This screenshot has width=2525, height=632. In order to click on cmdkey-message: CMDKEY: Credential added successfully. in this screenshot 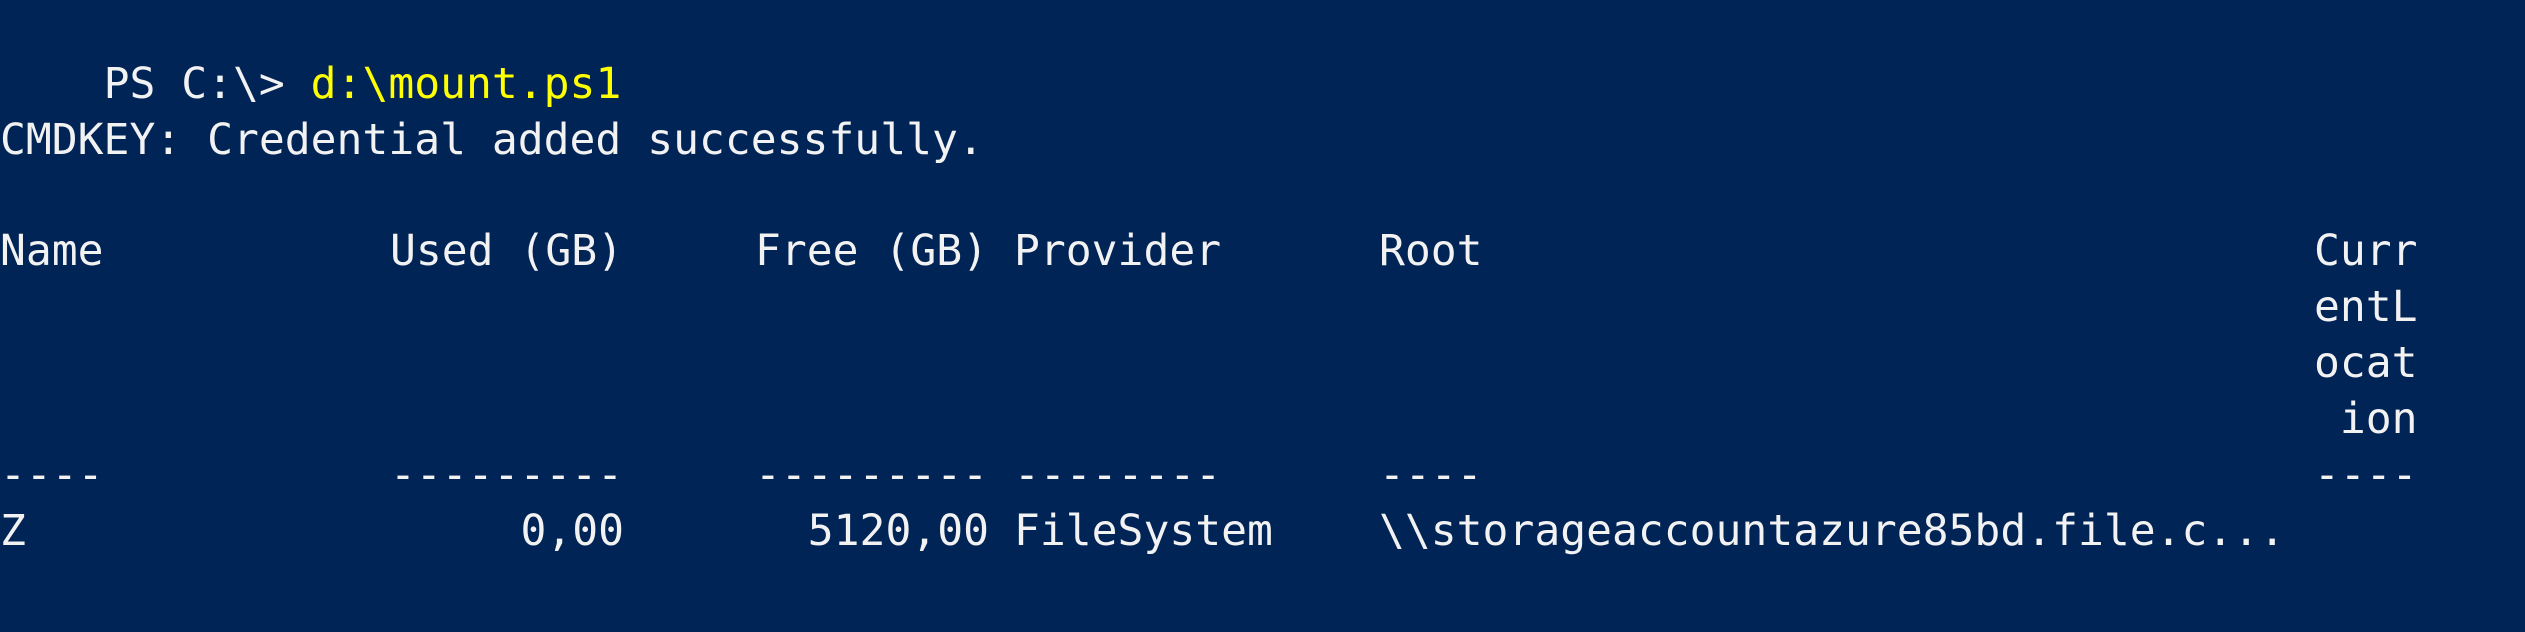, I will do `click(492, 140)`.